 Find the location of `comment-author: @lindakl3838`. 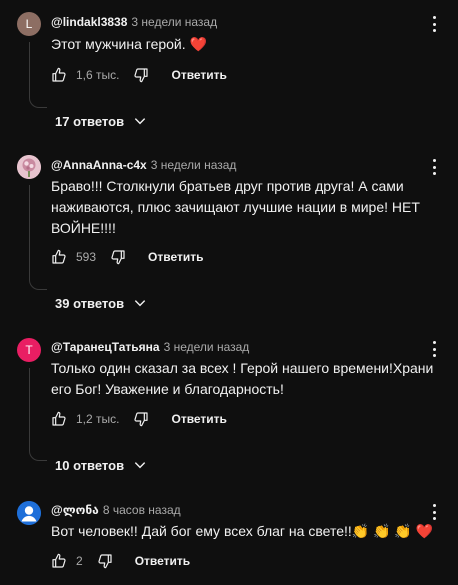

comment-author: @lindakl3838 is located at coordinates (89, 22).